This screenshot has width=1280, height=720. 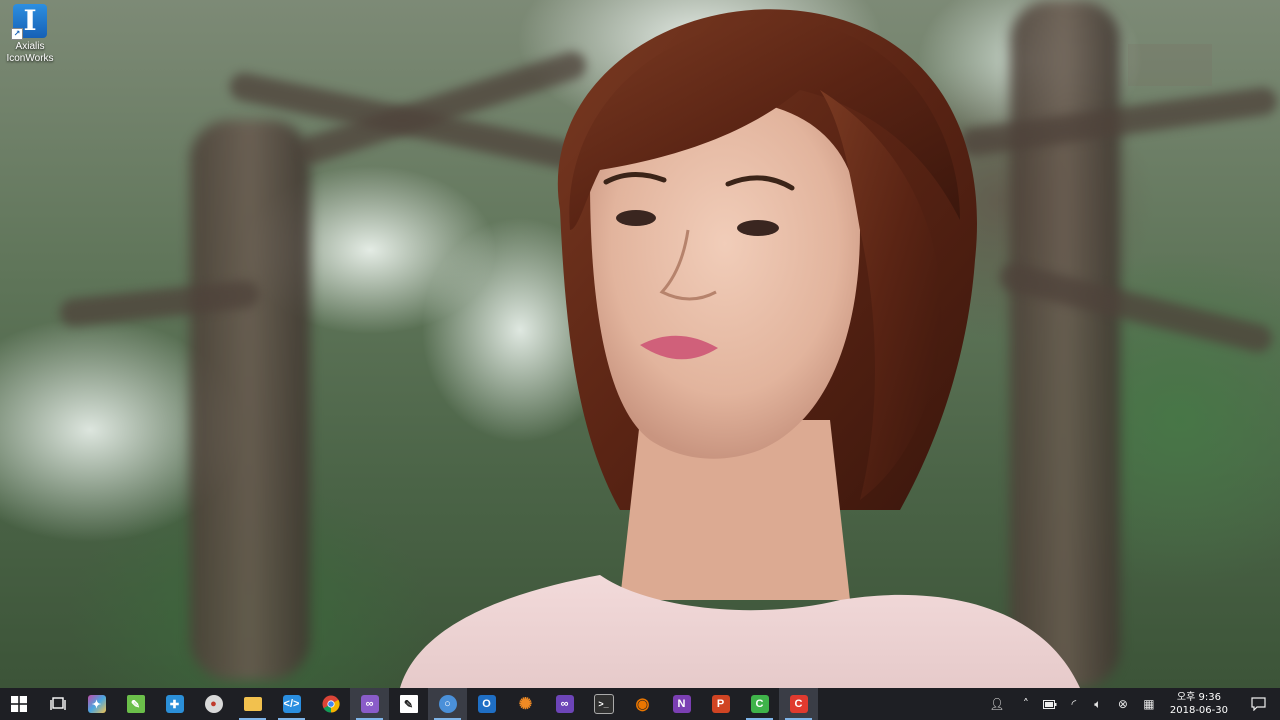 I want to click on paint-palette-icon: ●, so click(x=213, y=704).